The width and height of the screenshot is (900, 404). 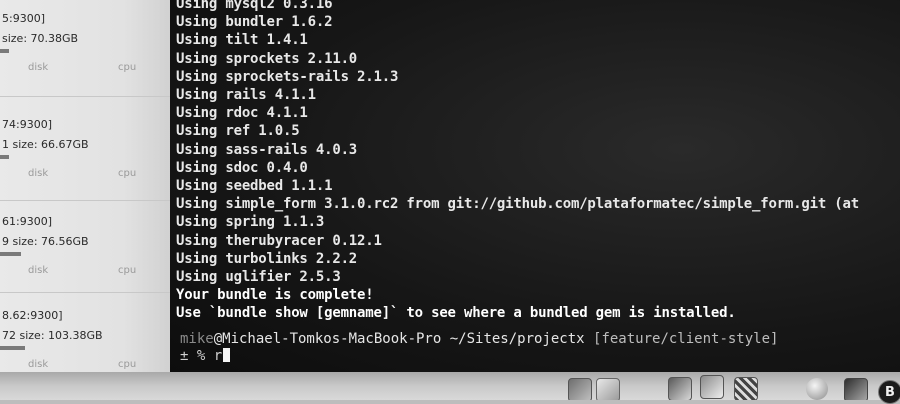 What do you see at coordinates (279, 240) in the screenshot?
I see `terminal-line: Using therubyracer 0.12.1` at bounding box center [279, 240].